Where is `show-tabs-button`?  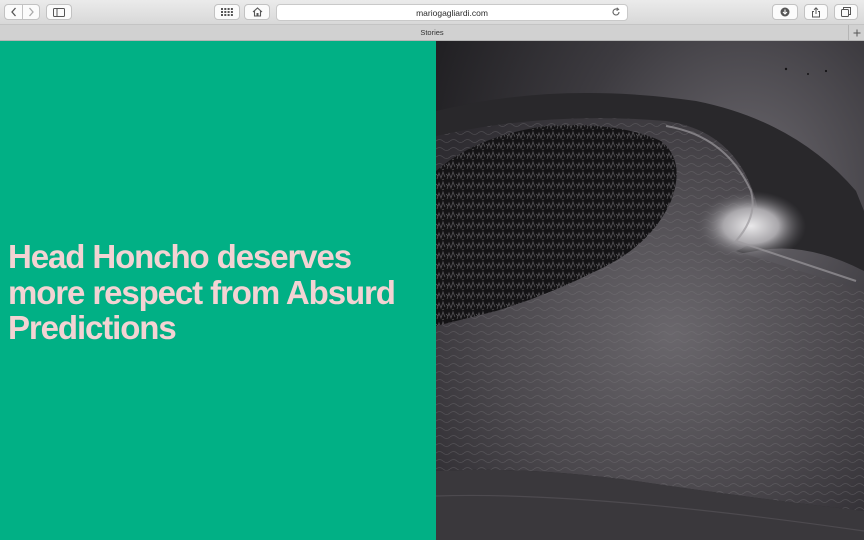 show-tabs-button is located at coordinates (846, 12).